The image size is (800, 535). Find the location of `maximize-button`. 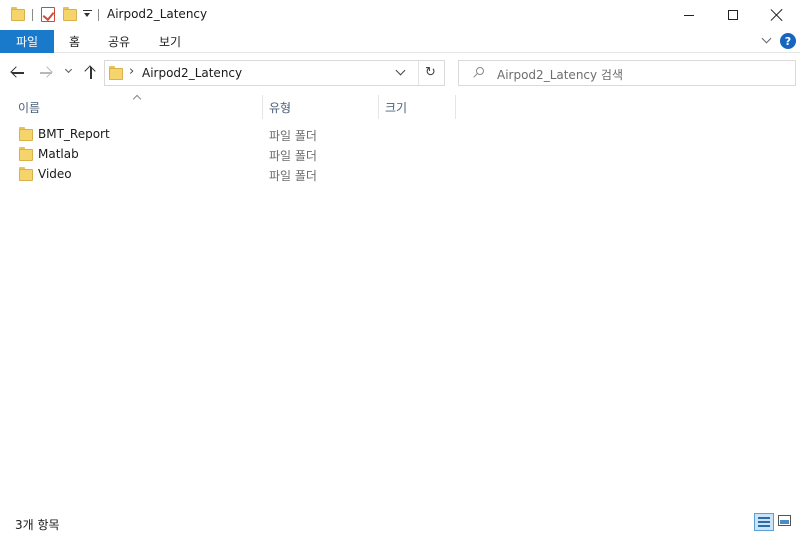

maximize-button is located at coordinates (733, 15).